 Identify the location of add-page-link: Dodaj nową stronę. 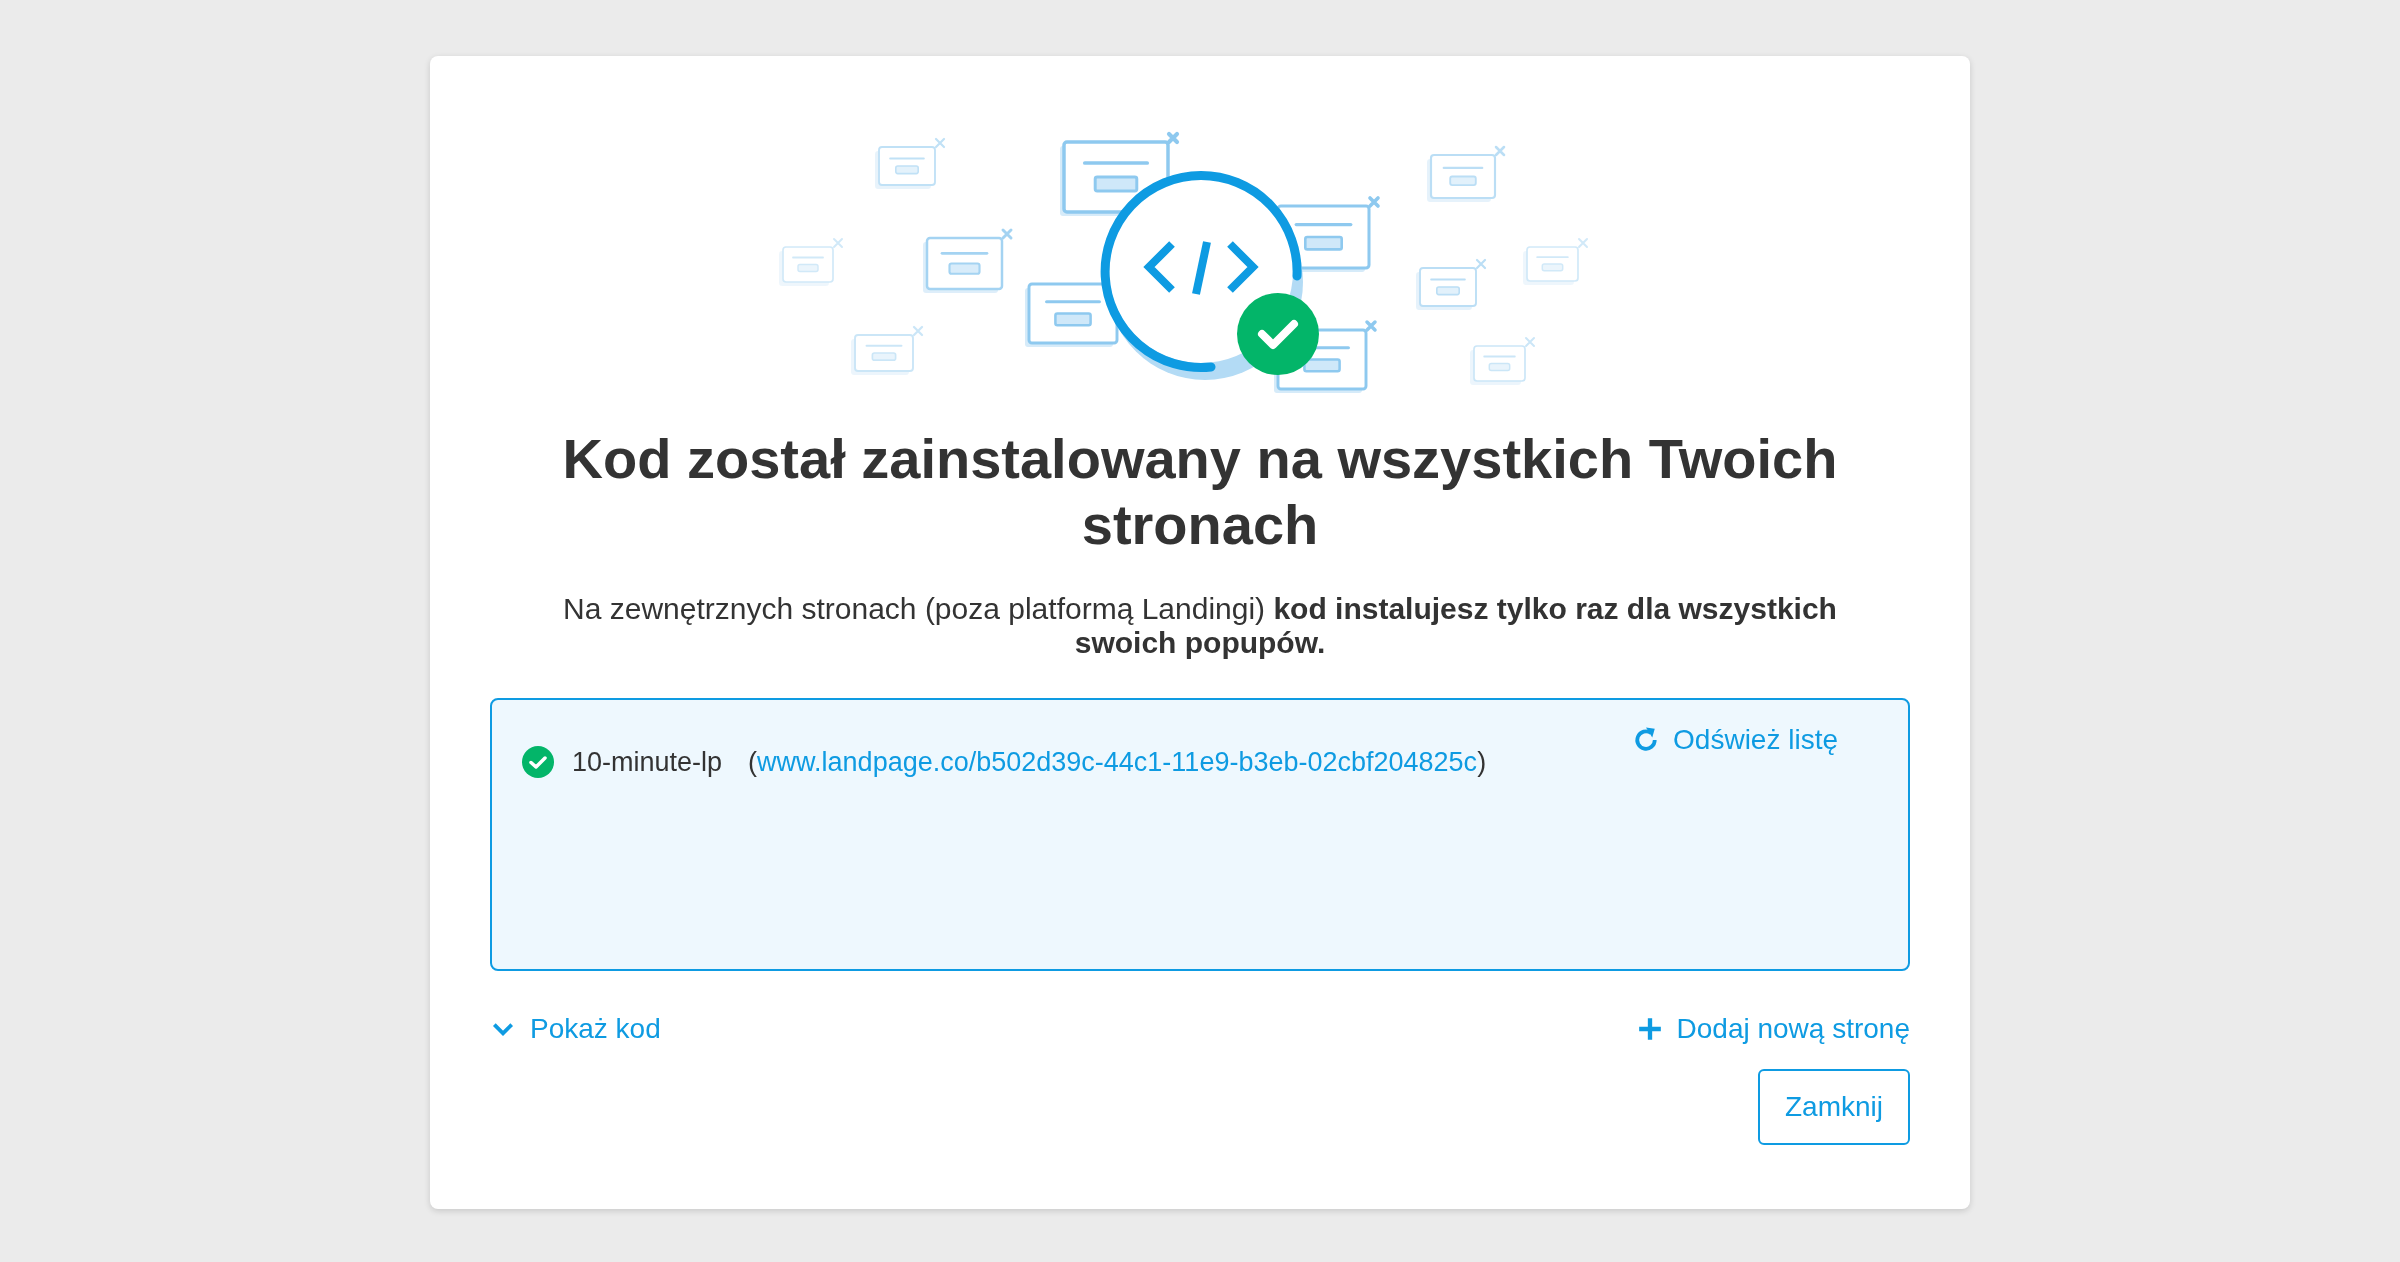
(1773, 1029).